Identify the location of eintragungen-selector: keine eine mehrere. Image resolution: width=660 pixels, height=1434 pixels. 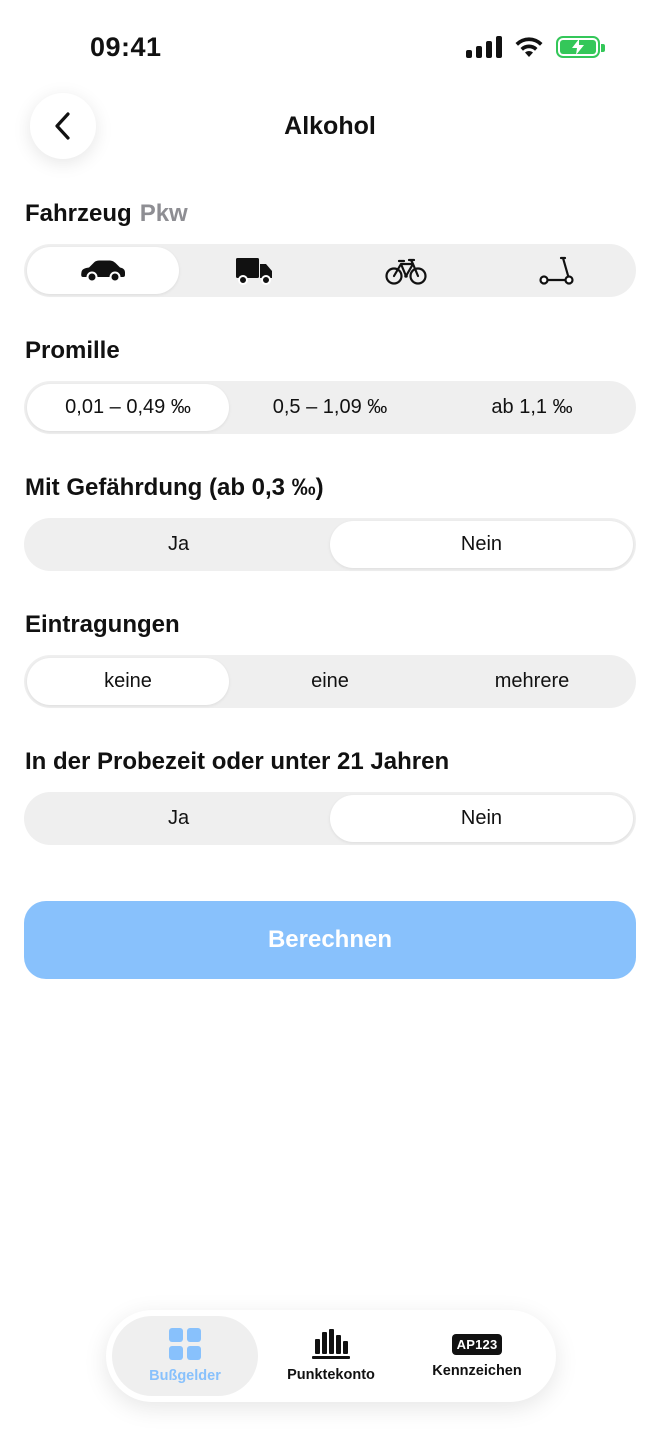
(330, 681).